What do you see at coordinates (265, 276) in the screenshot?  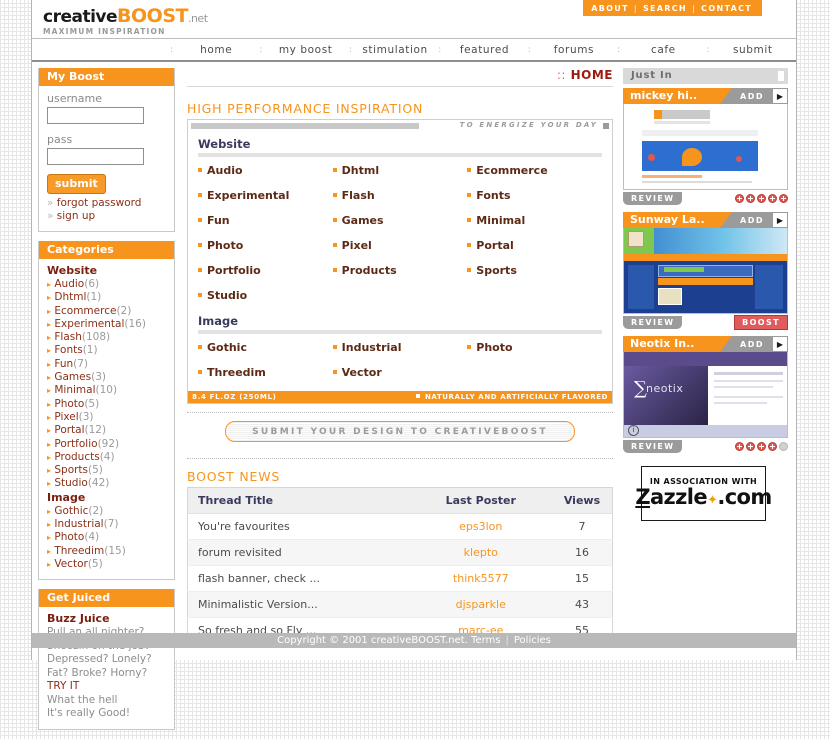 I see `inspiration-link-portfolio: Portfolio` at bounding box center [265, 276].